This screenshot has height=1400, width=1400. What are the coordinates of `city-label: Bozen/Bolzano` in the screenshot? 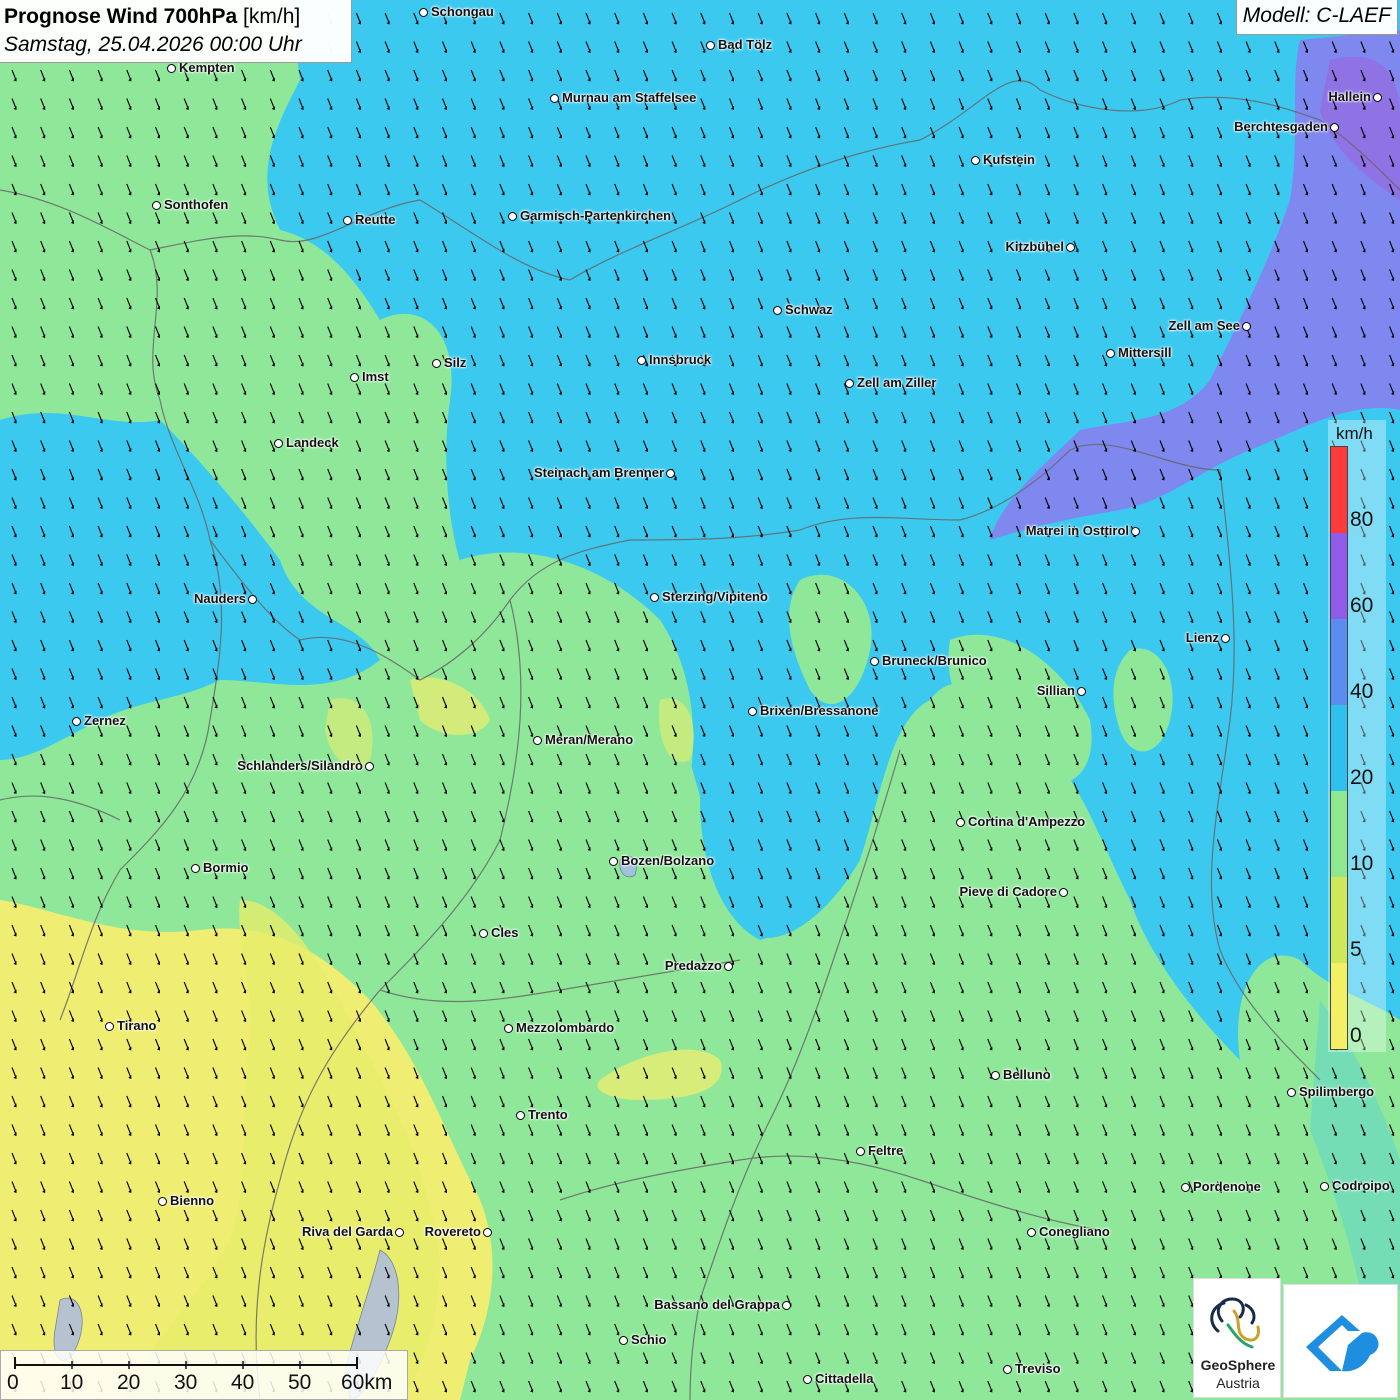 It's located at (667, 860).